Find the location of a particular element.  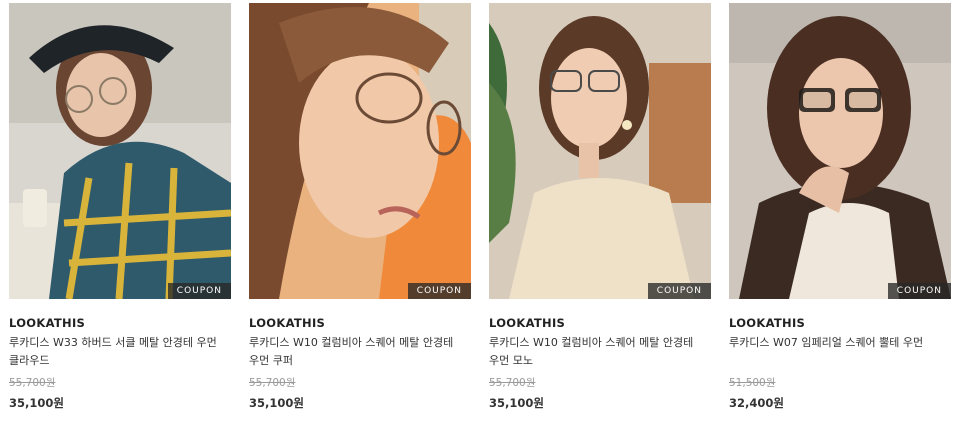

product-name: 루카디스 W10 컬럼비아 스퀘어 메탈 안경테 우먼 쿠퍼 is located at coordinates (360, 352).